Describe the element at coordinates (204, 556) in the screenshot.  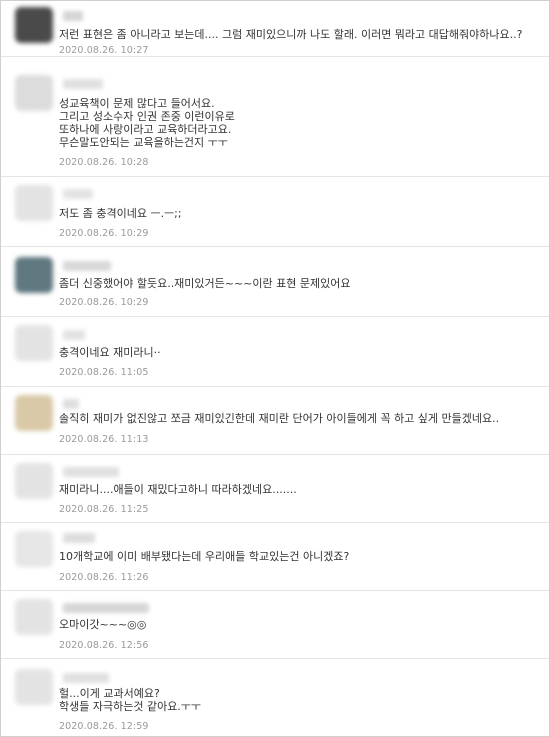
I see `comment-text: 10개학교에 이미 배부됐다는데 우리애들 학교있는건 아니겠죠?` at that location.